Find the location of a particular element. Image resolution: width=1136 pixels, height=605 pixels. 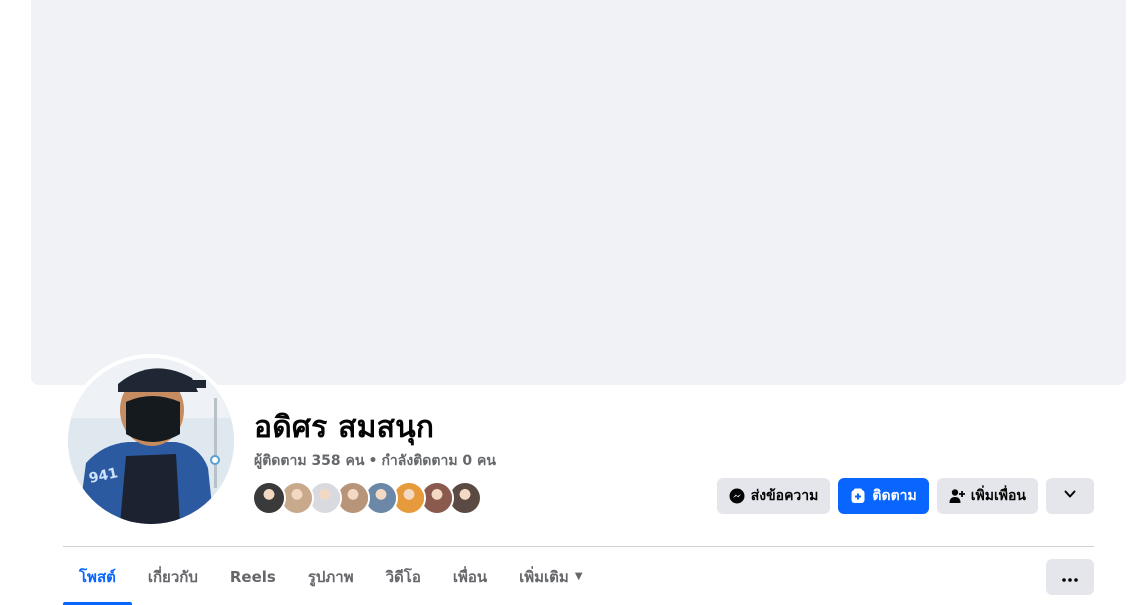

profile-menu-button is located at coordinates (1070, 496).